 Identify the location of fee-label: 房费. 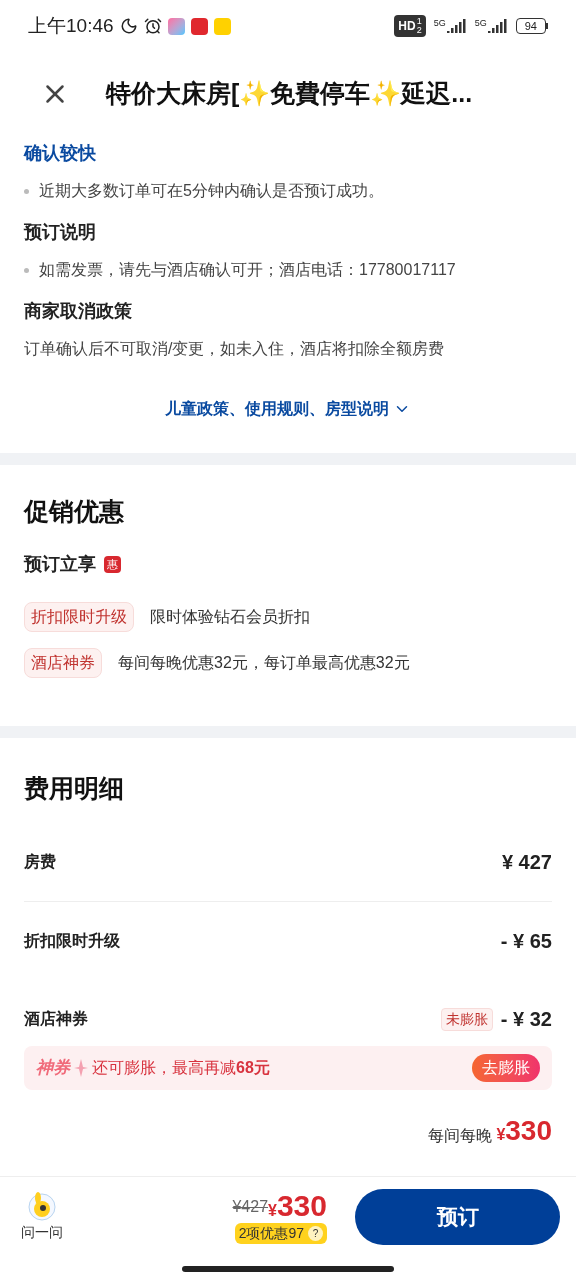
(40, 862).